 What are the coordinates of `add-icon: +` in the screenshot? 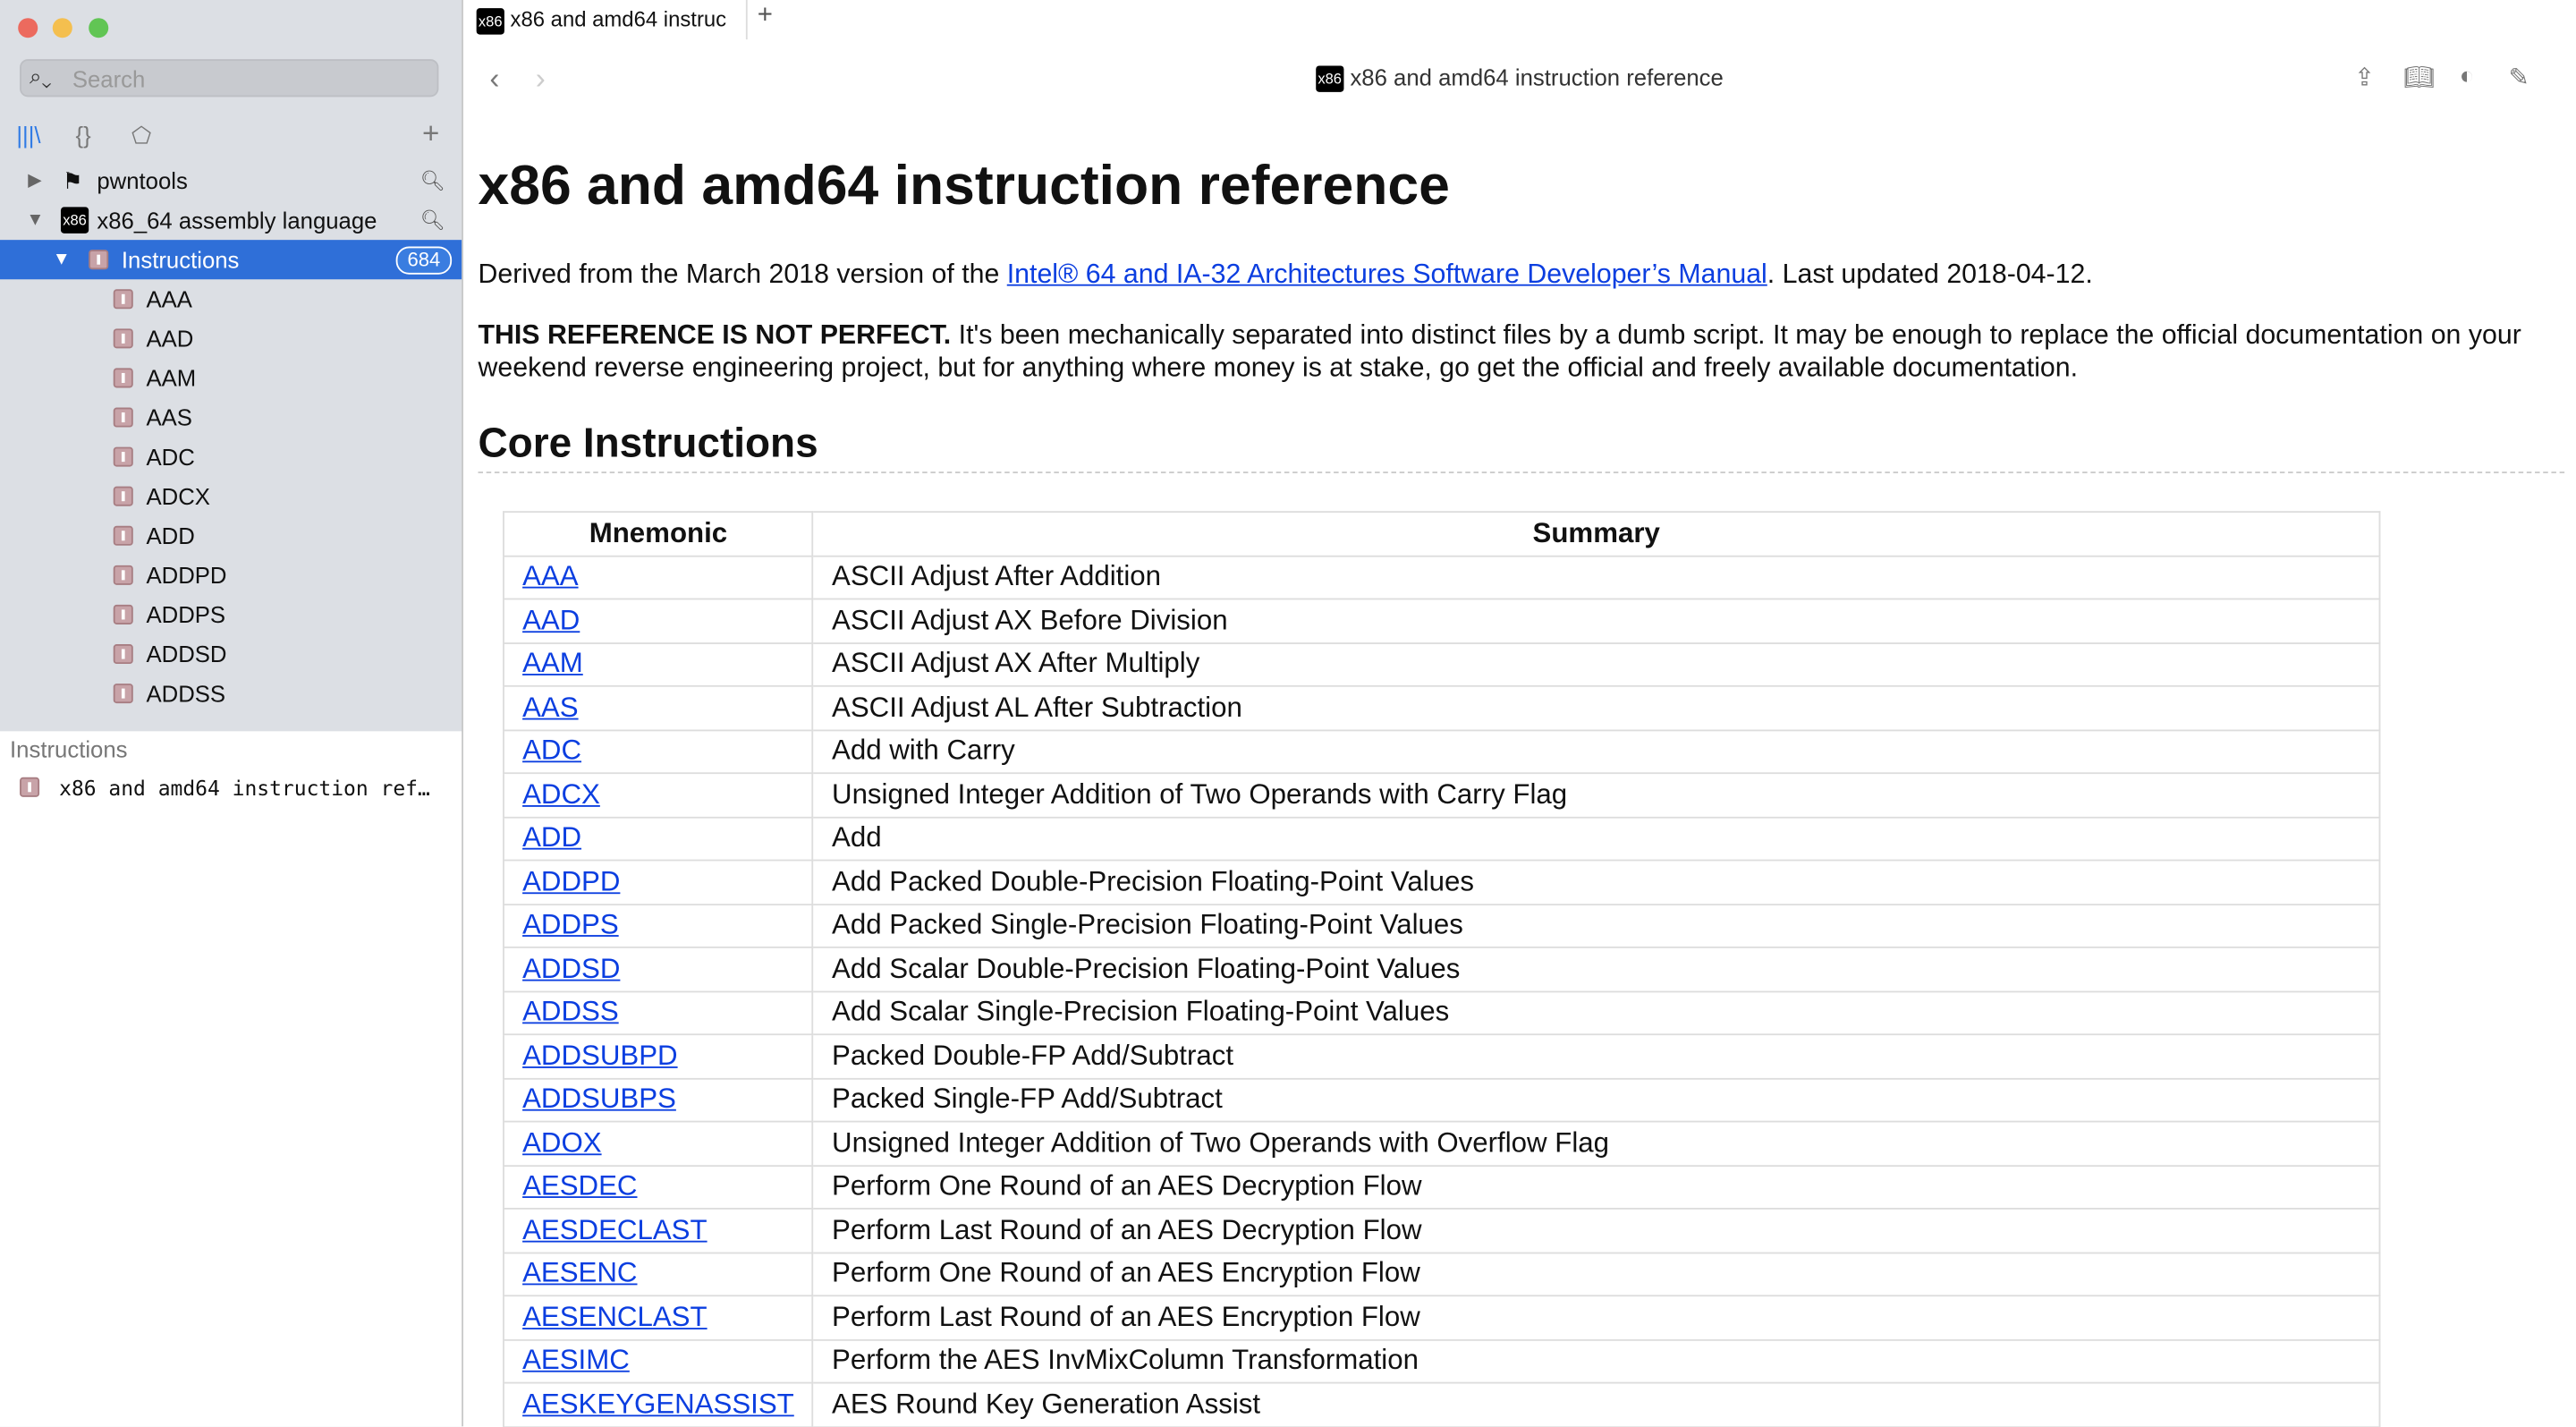 It's located at (430, 133).